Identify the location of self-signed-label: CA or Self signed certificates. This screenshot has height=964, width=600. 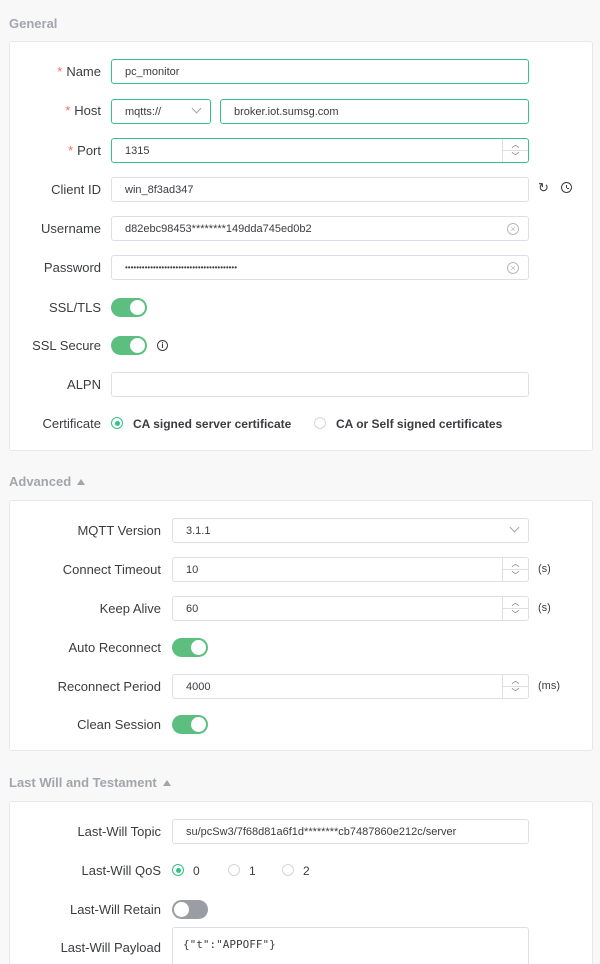
(419, 424).